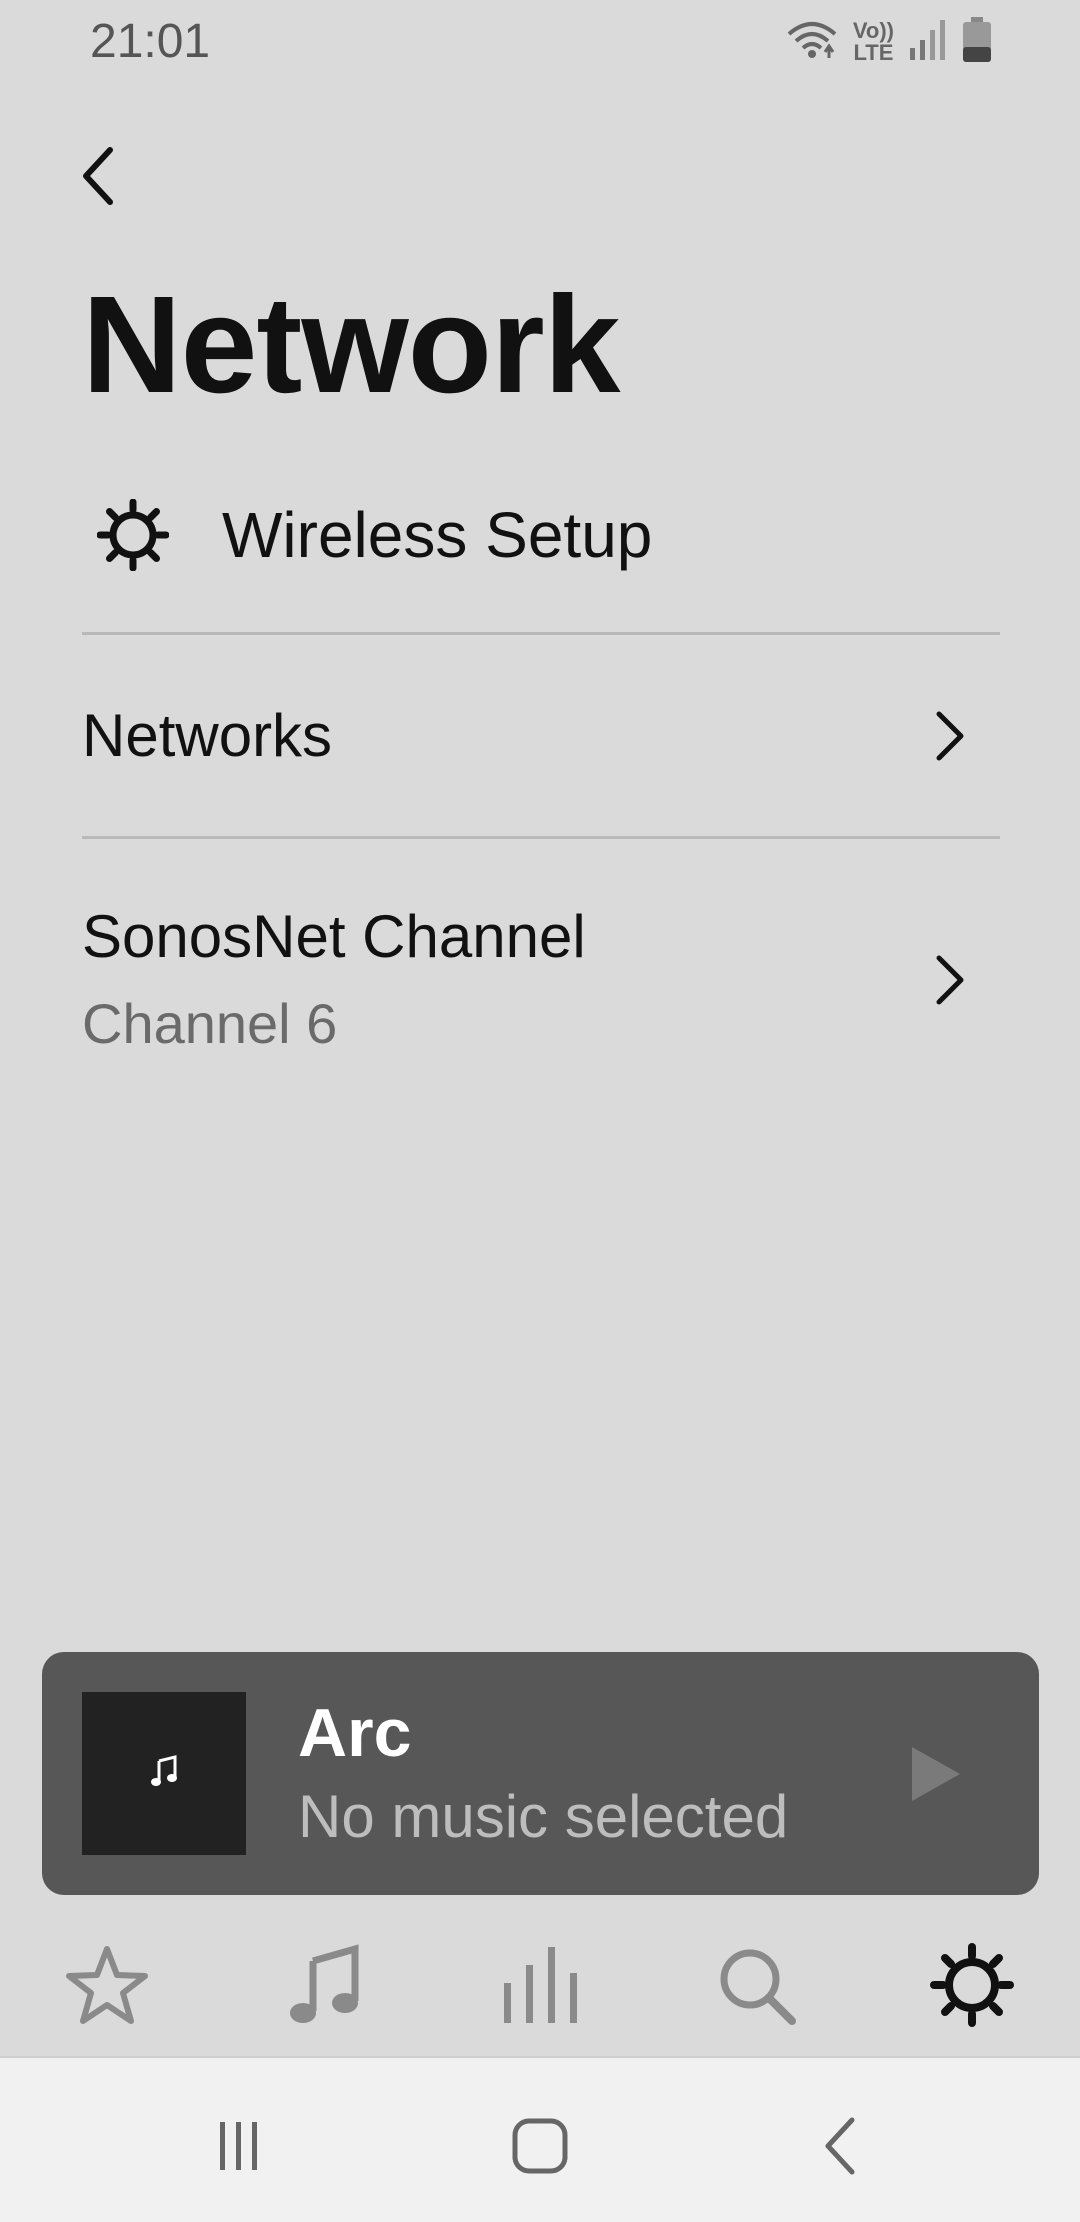  I want to click on back-button, so click(98, 176).